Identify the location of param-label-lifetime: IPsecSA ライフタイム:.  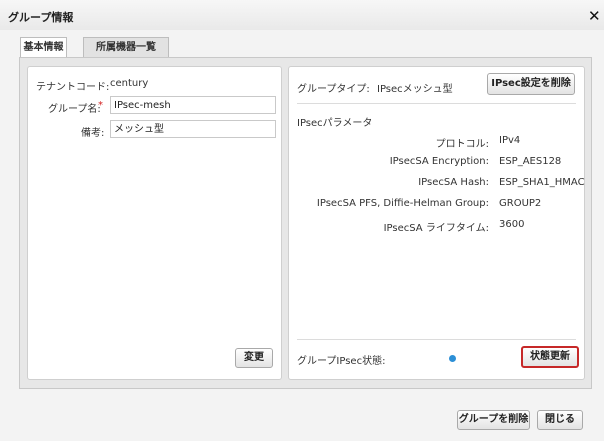
(436, 228).